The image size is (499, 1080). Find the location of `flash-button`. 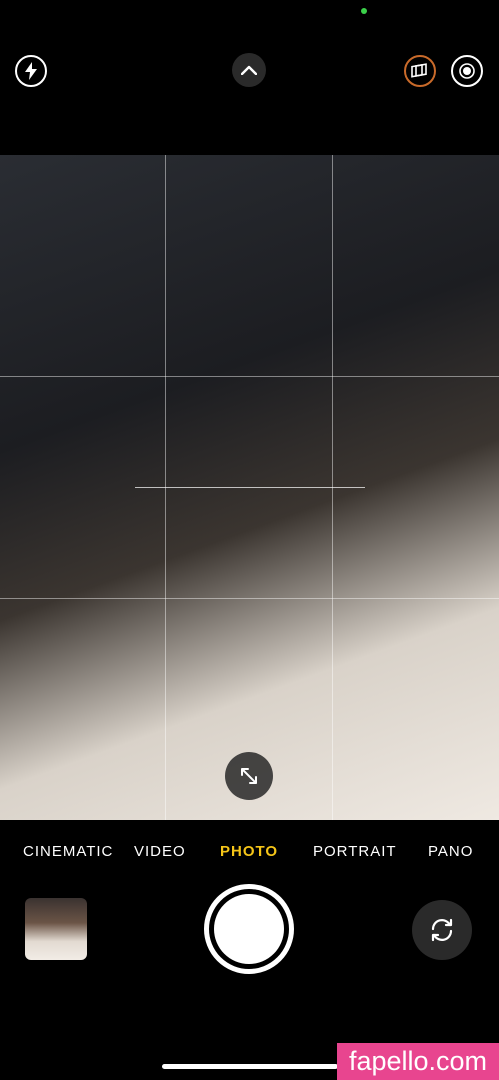

flash-button is located at coordinates (31, 71).